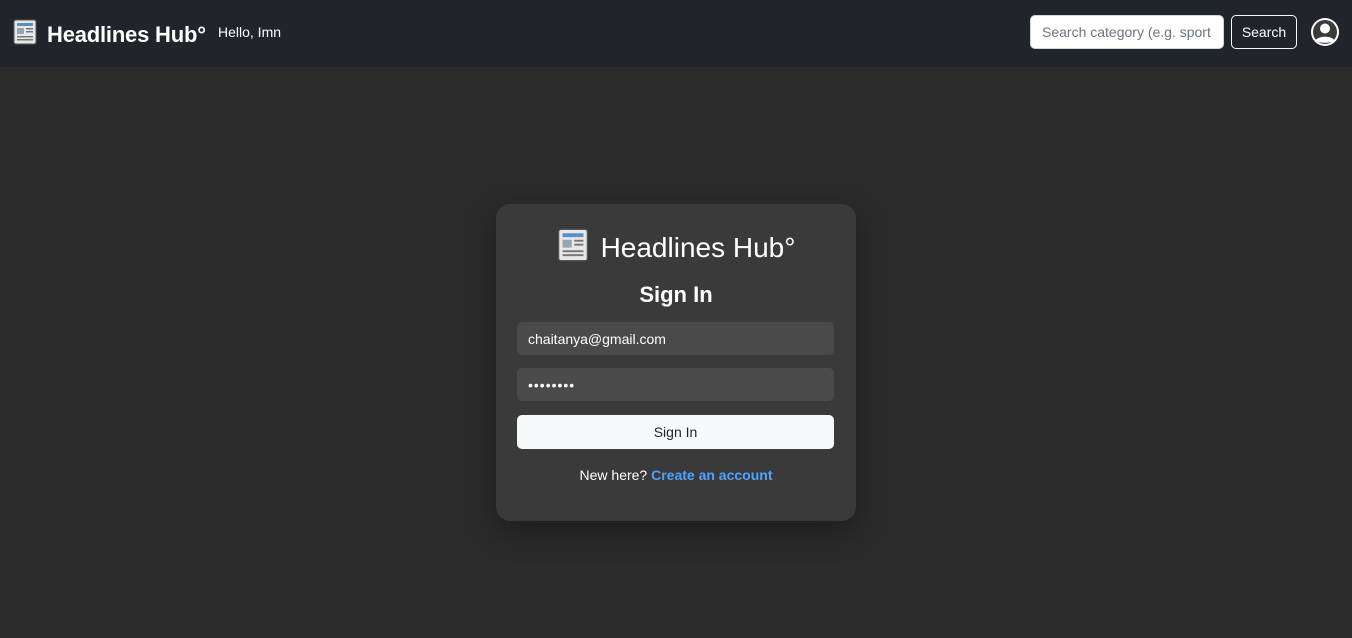 This screenshot has width=1352, height=638. I want to click on create-account-link: Create an account, so click(711, 475).